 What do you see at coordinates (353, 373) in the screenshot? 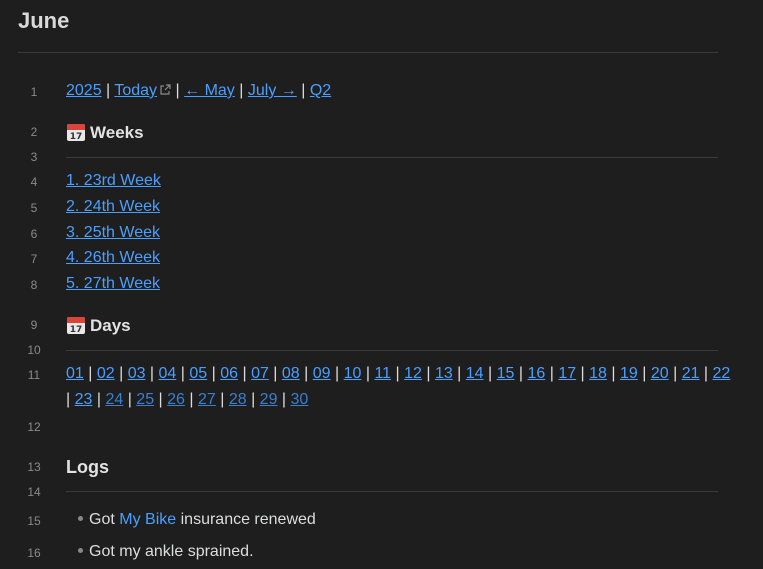
I see `day-link: 10` at bounding box center [353, 373].